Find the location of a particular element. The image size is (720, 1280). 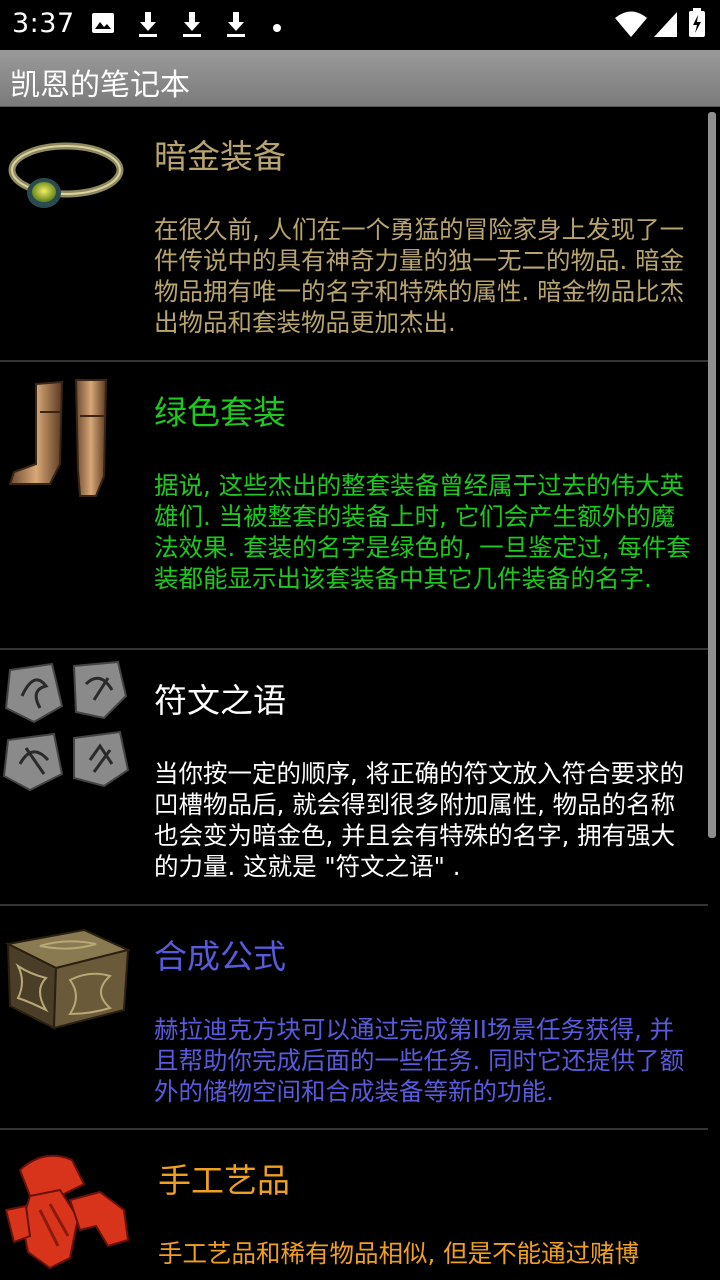

item-title: 合成公式 is located at coordinates (220, 956).